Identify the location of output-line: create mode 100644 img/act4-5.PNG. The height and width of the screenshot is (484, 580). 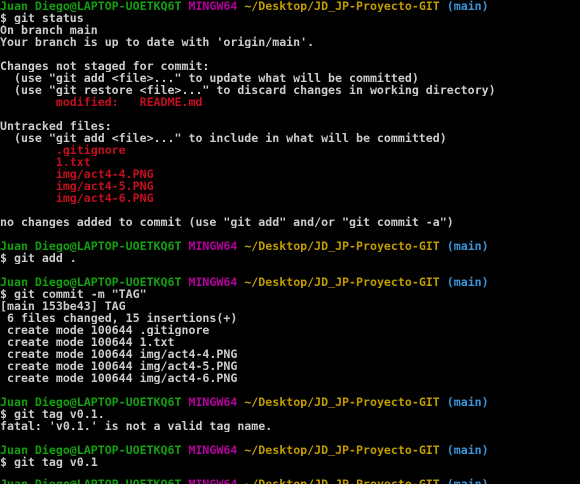
(119, 366).